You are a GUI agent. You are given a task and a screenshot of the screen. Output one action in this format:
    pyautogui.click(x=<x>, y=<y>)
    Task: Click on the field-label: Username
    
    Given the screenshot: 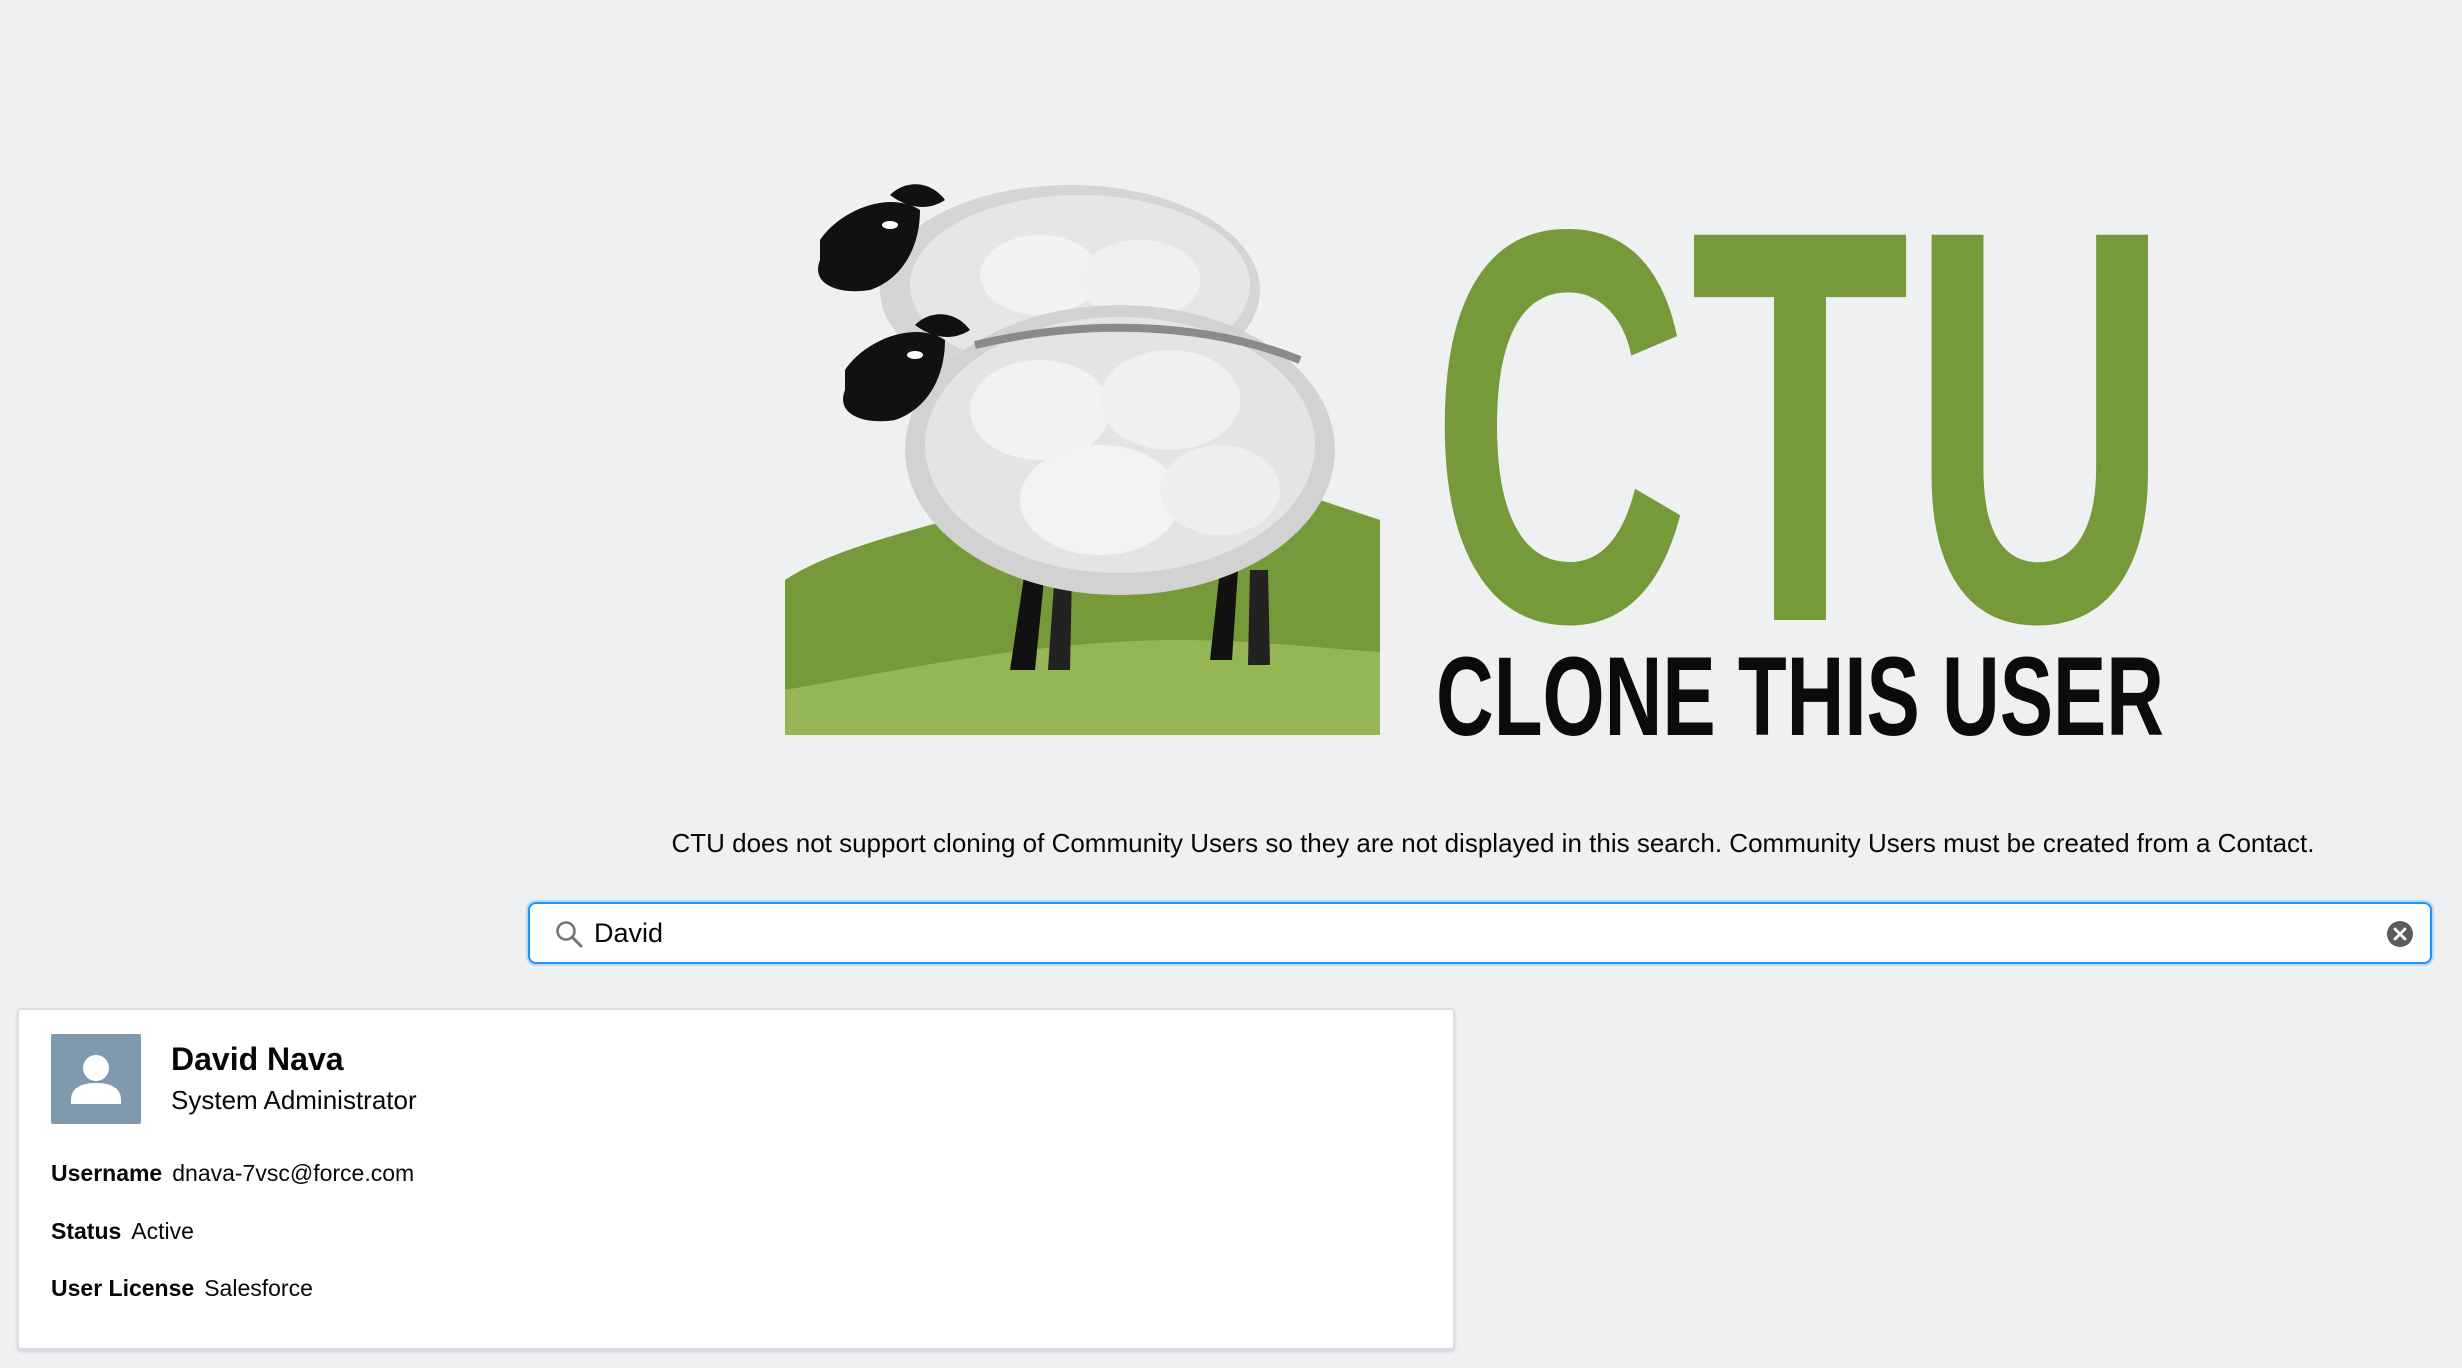 What is the action you would take?
    pyautogui.click(x=107, y=1173)
    